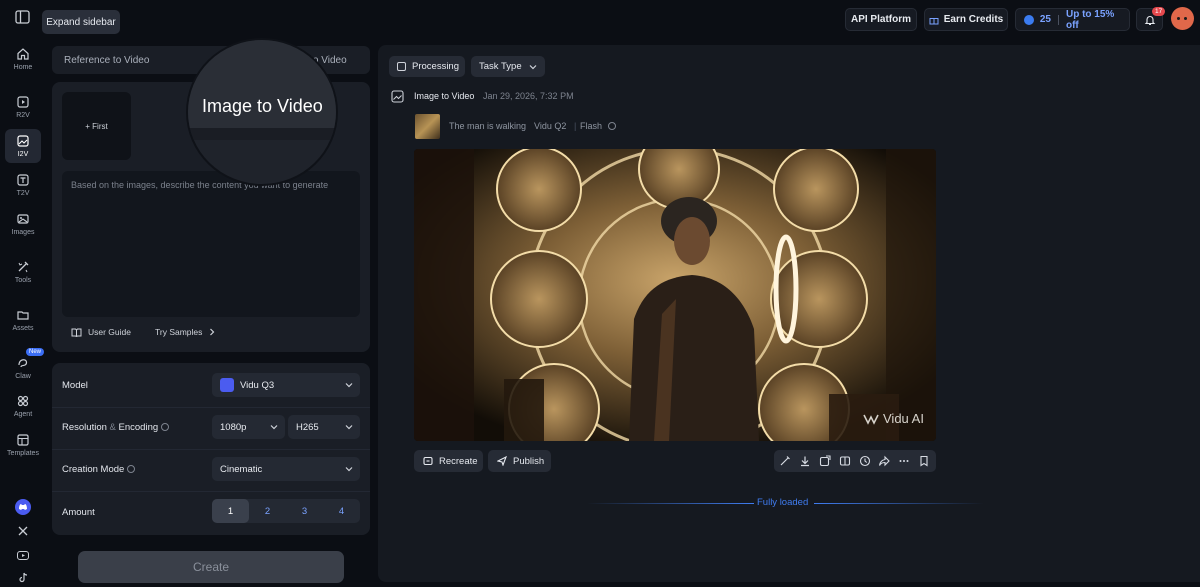 This screenshot has height=587, width=1200. I want to click on earn-credits-label: Earn Credits, so click(973, 19).